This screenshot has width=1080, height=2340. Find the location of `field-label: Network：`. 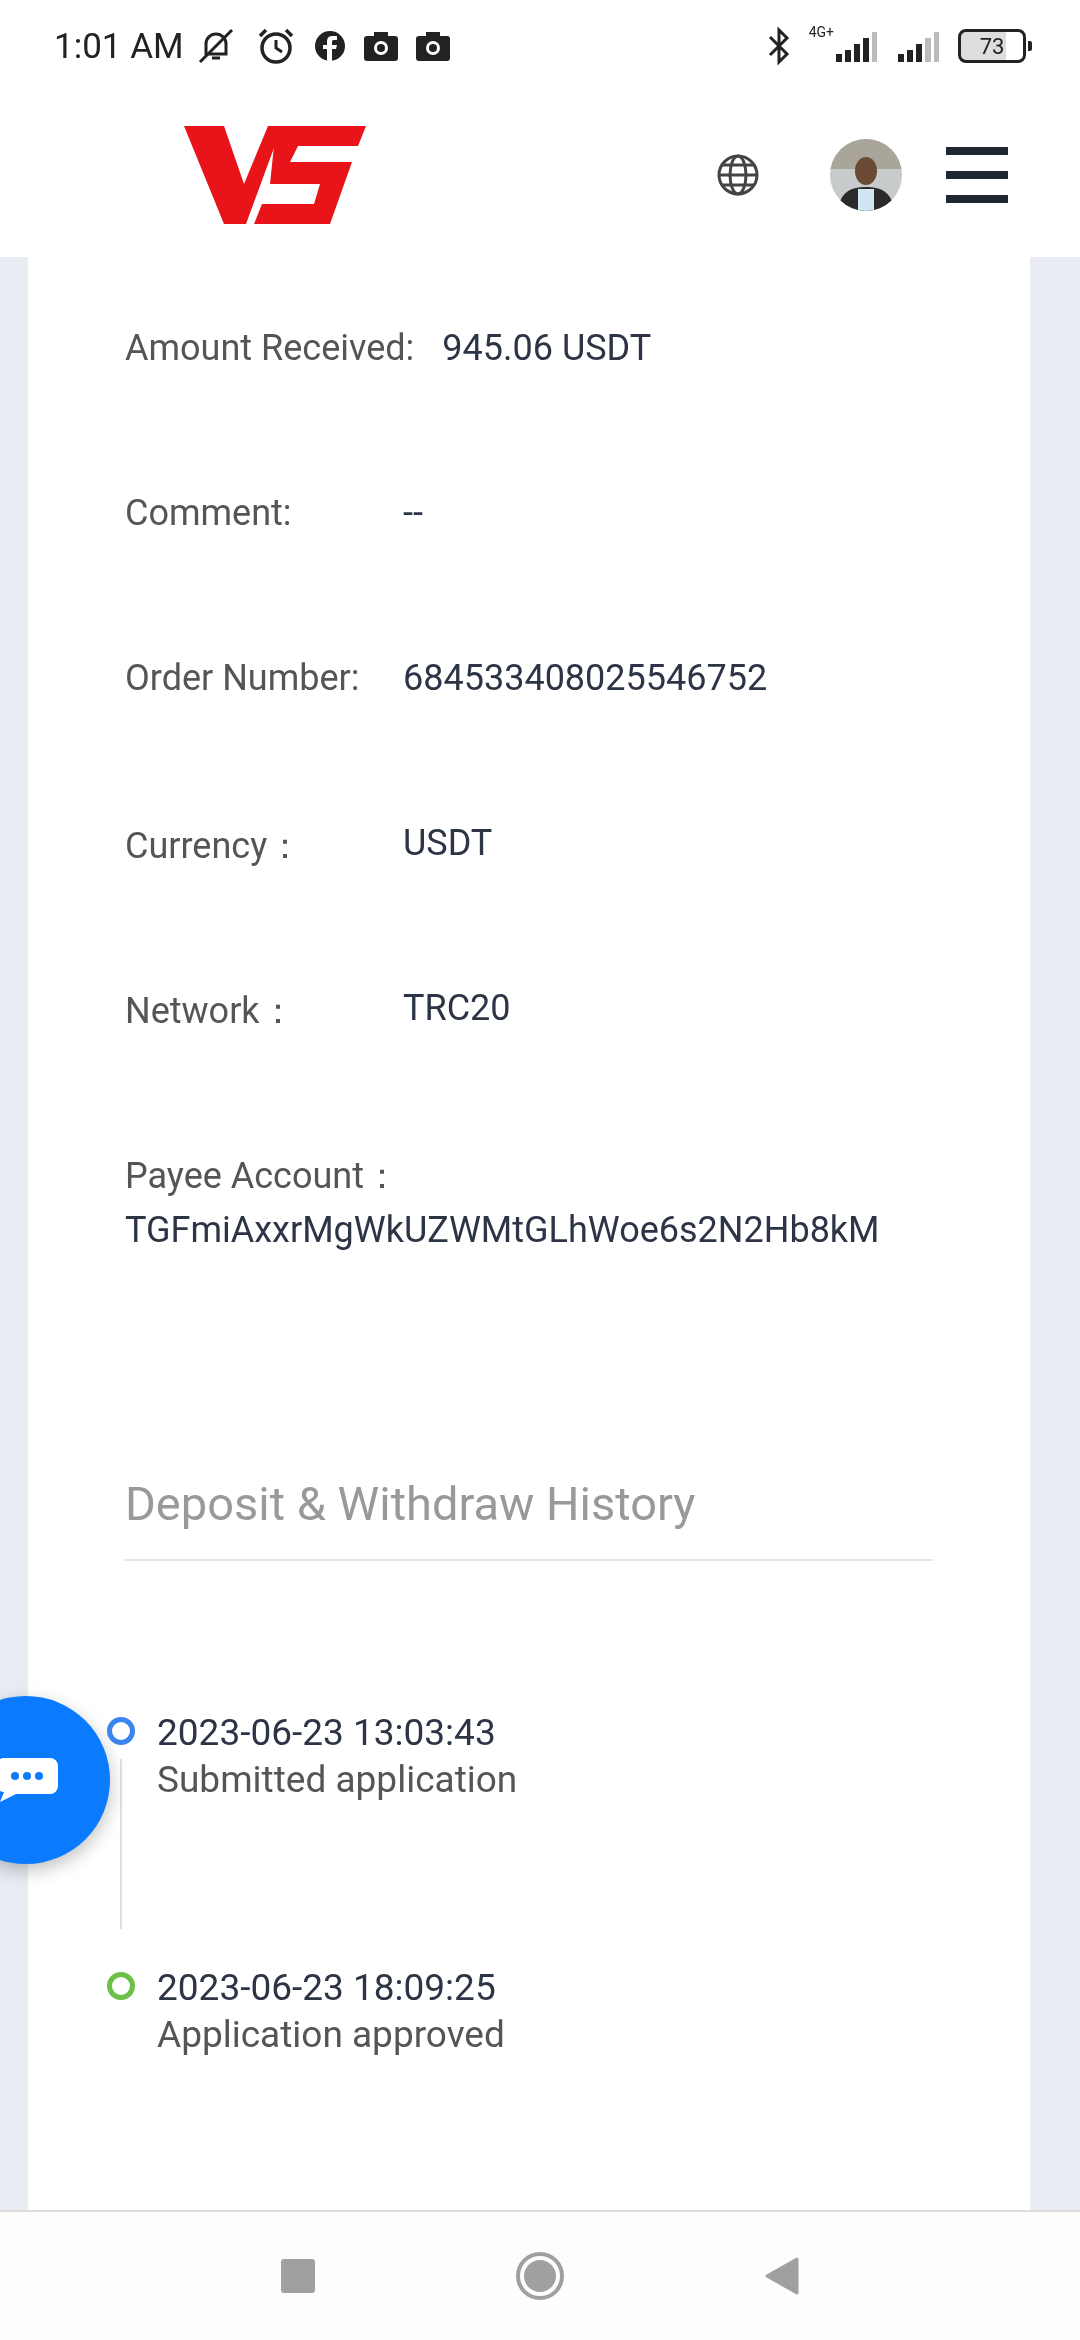

field-label: Network： is located at coordinates (211, 1011).